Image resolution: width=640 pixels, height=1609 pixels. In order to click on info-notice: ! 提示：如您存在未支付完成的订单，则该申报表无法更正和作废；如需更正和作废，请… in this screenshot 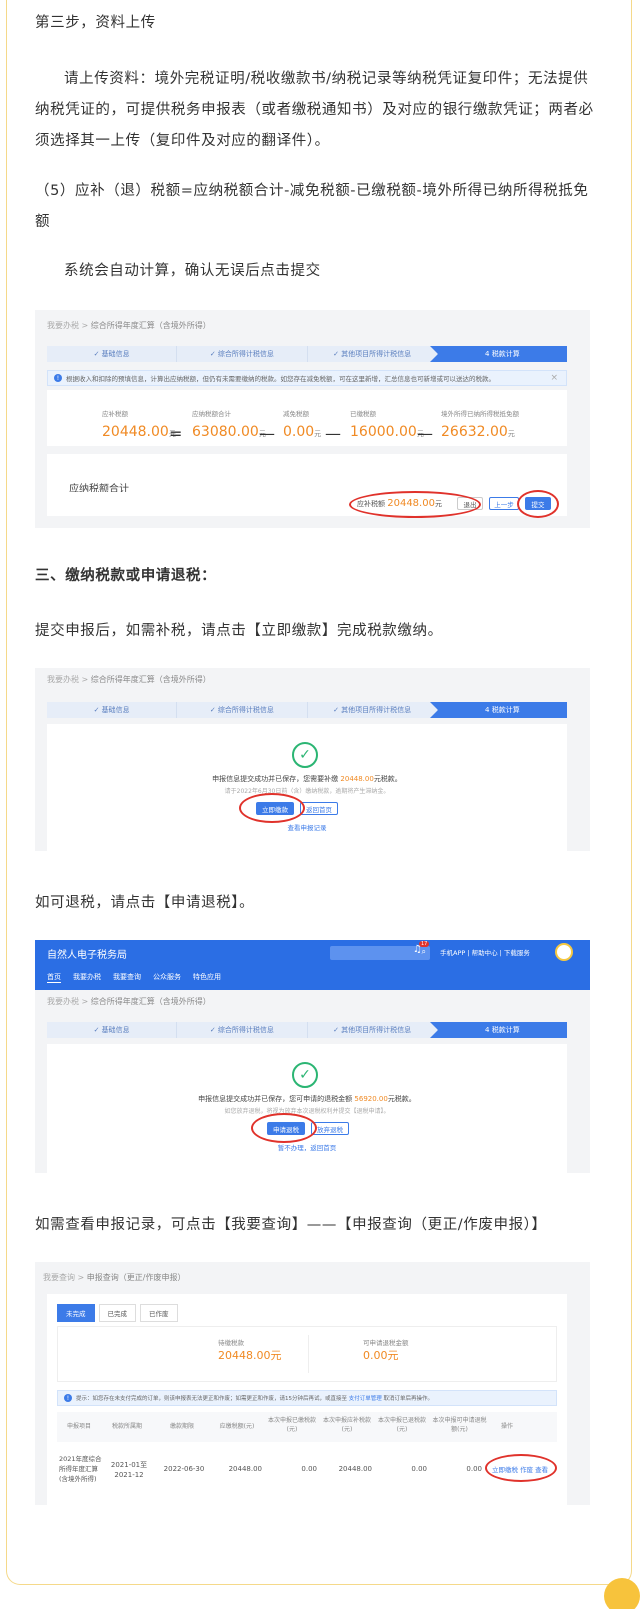, I will do `click(307, 1398)`.